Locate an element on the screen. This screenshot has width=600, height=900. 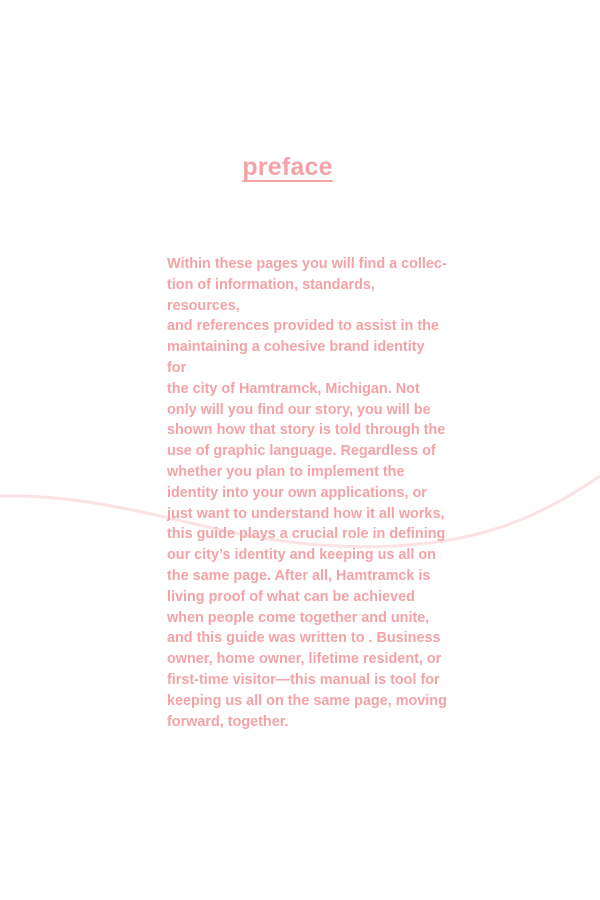
page-title: preface is located at coordinates (287, 167).